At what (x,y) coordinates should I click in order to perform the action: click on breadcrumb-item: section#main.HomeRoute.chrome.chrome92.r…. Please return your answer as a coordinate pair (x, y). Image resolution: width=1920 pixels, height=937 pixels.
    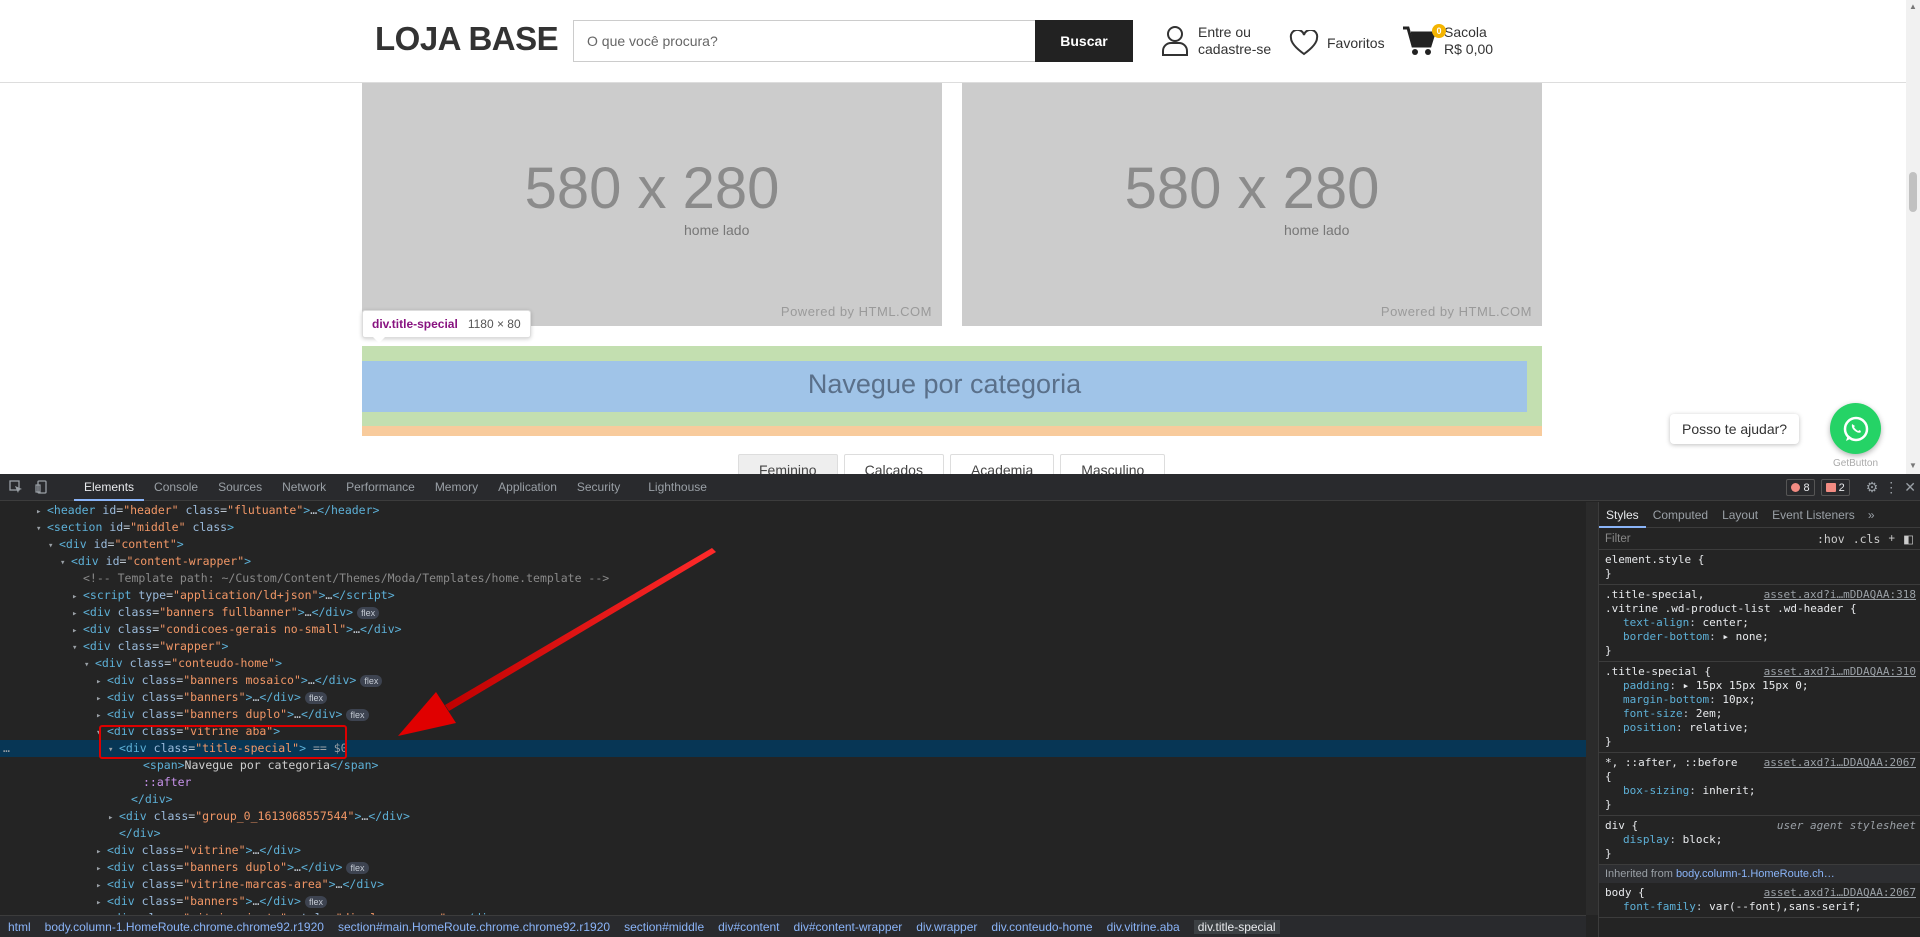
    Looking at the image, I should click on (474, 927).